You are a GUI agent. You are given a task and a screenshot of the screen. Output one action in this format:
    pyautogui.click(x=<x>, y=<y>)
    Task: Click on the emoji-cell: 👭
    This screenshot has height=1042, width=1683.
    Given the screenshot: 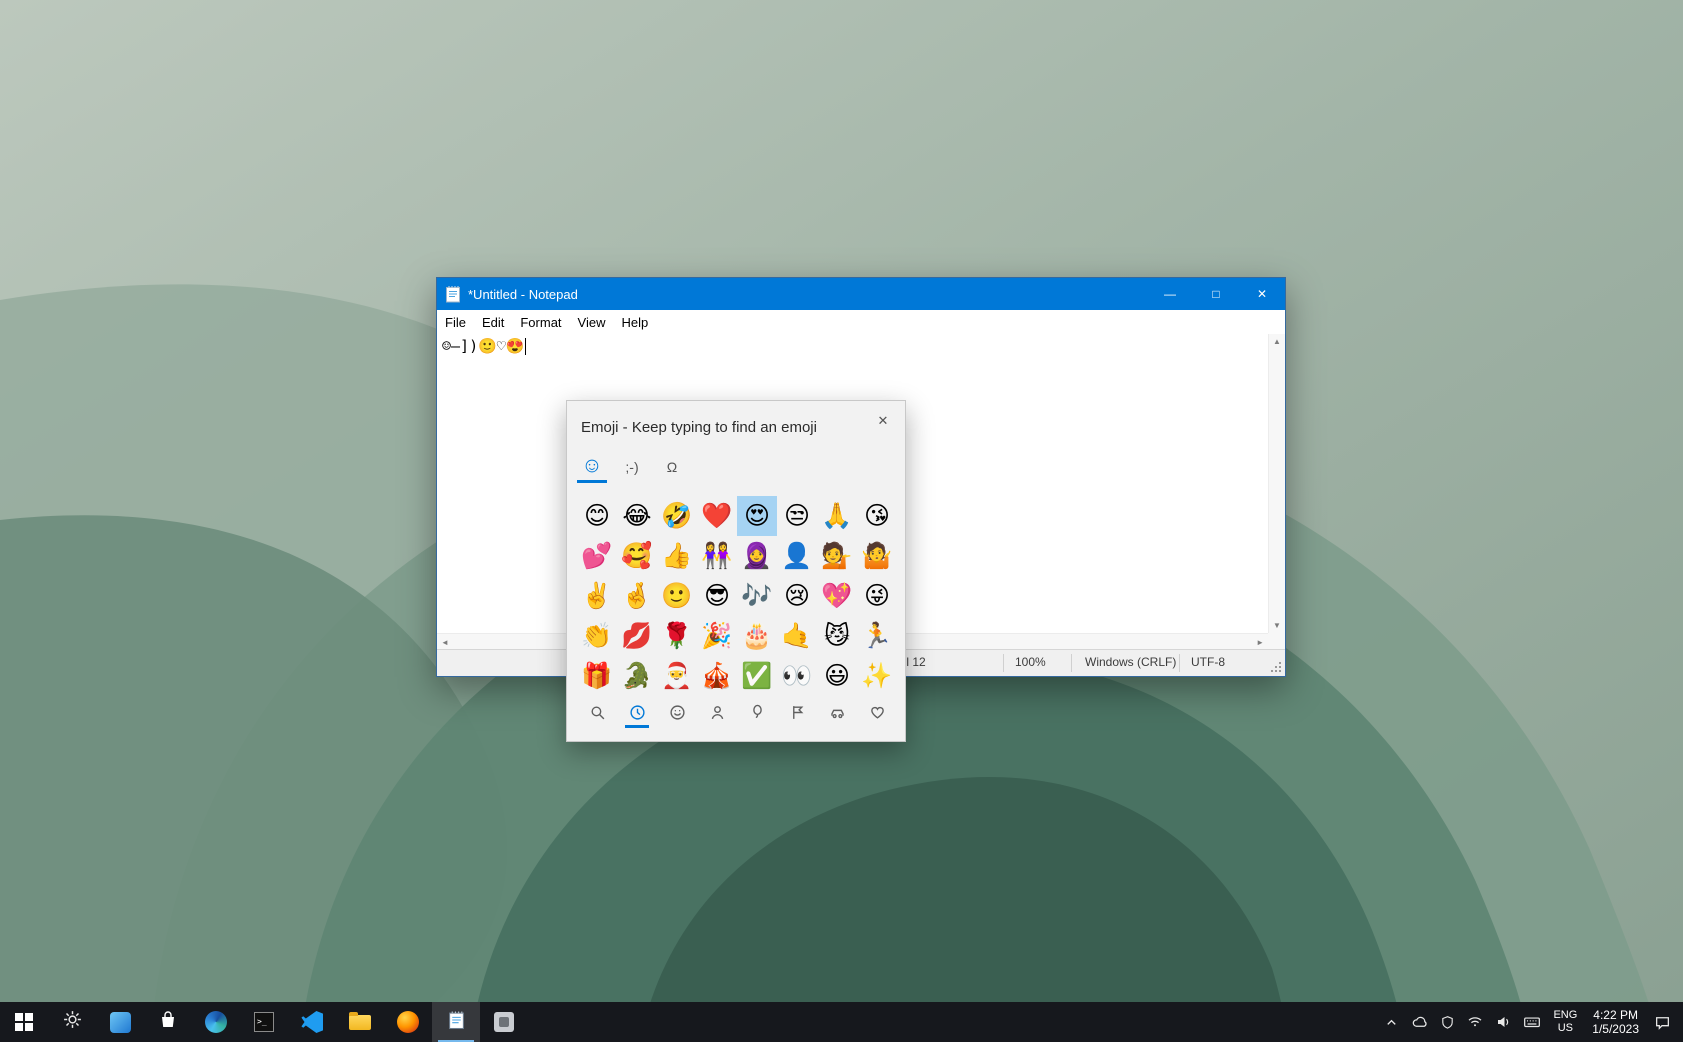 What is the action you would take?
    pyautogui.click(x=717, y=556)
    